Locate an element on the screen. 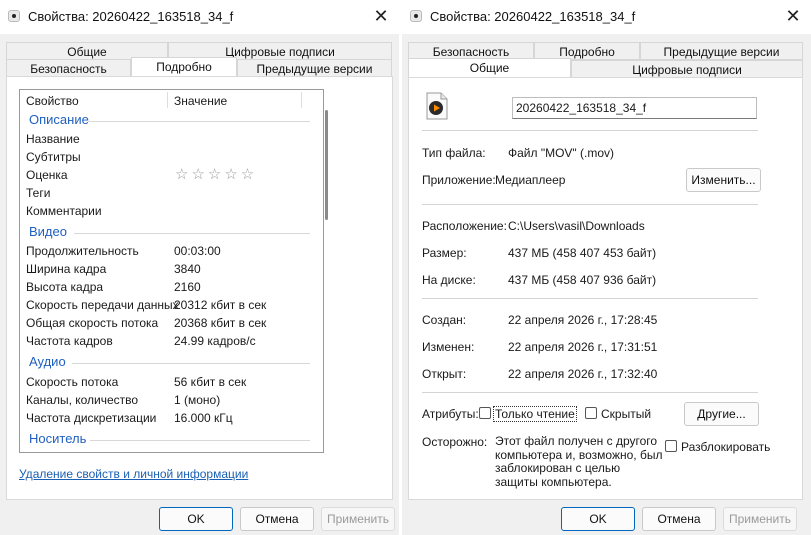  column-header-value: Значение is located at coordinates (200, 101).